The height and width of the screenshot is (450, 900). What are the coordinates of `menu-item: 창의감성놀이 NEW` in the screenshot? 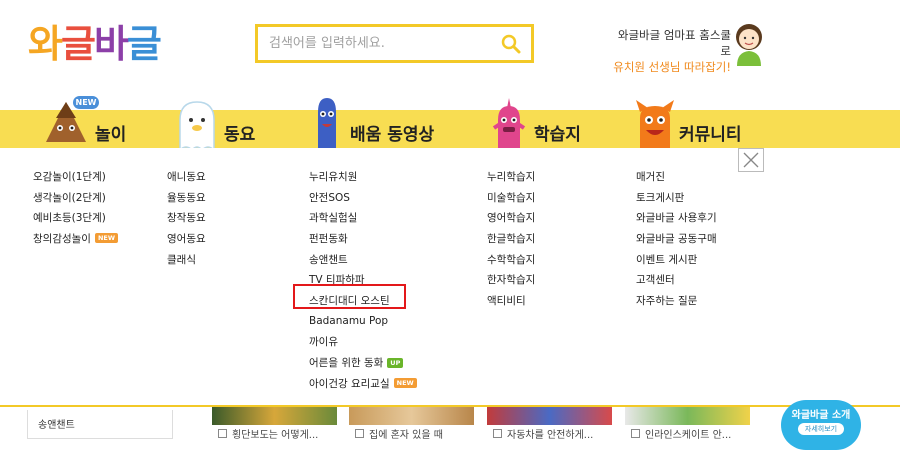 It's located at (76, 238).